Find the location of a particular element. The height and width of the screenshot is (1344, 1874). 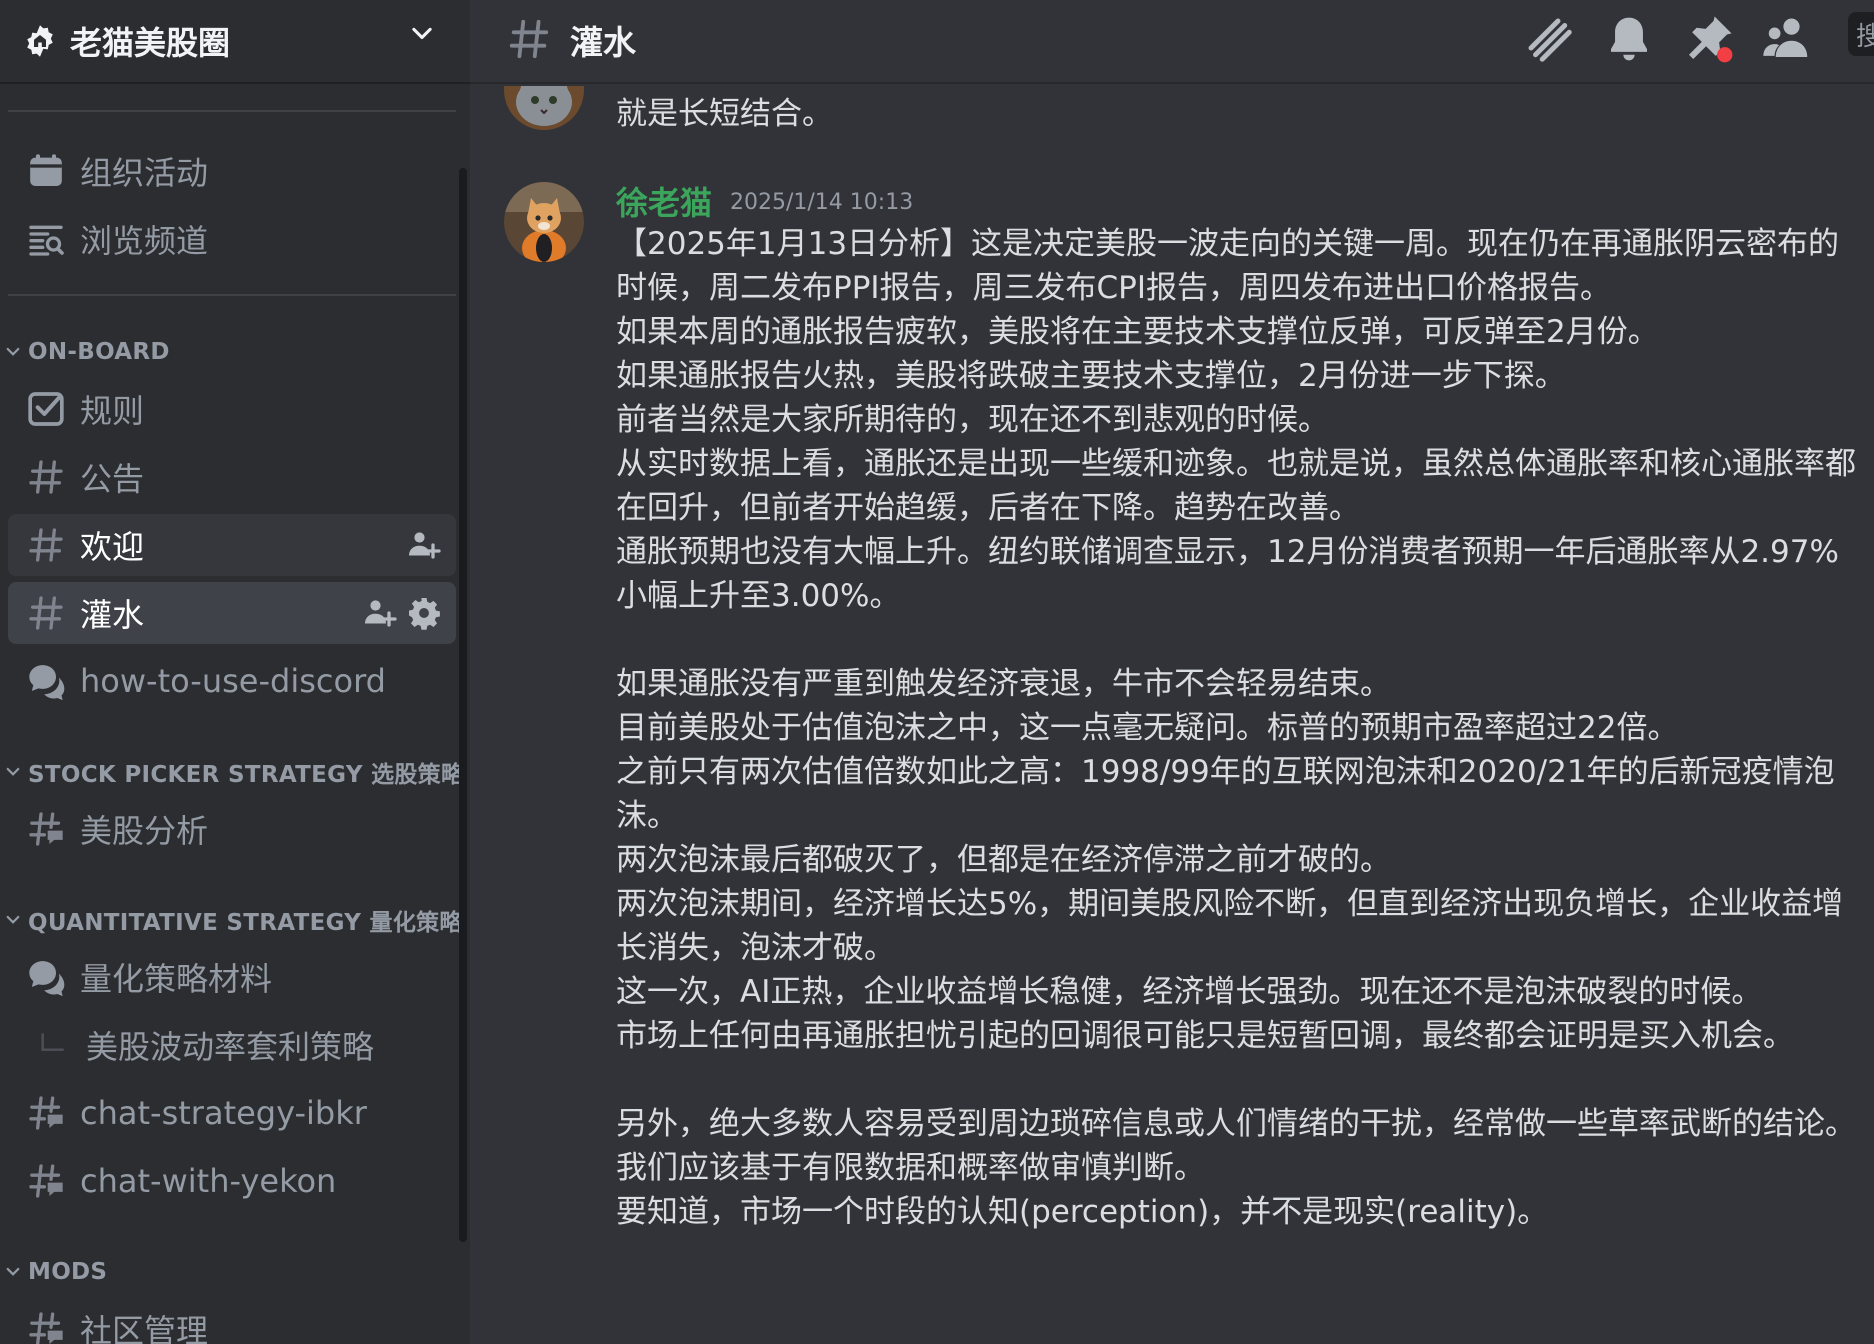

category-mods: MODS is located at coordinates (53, 1272).